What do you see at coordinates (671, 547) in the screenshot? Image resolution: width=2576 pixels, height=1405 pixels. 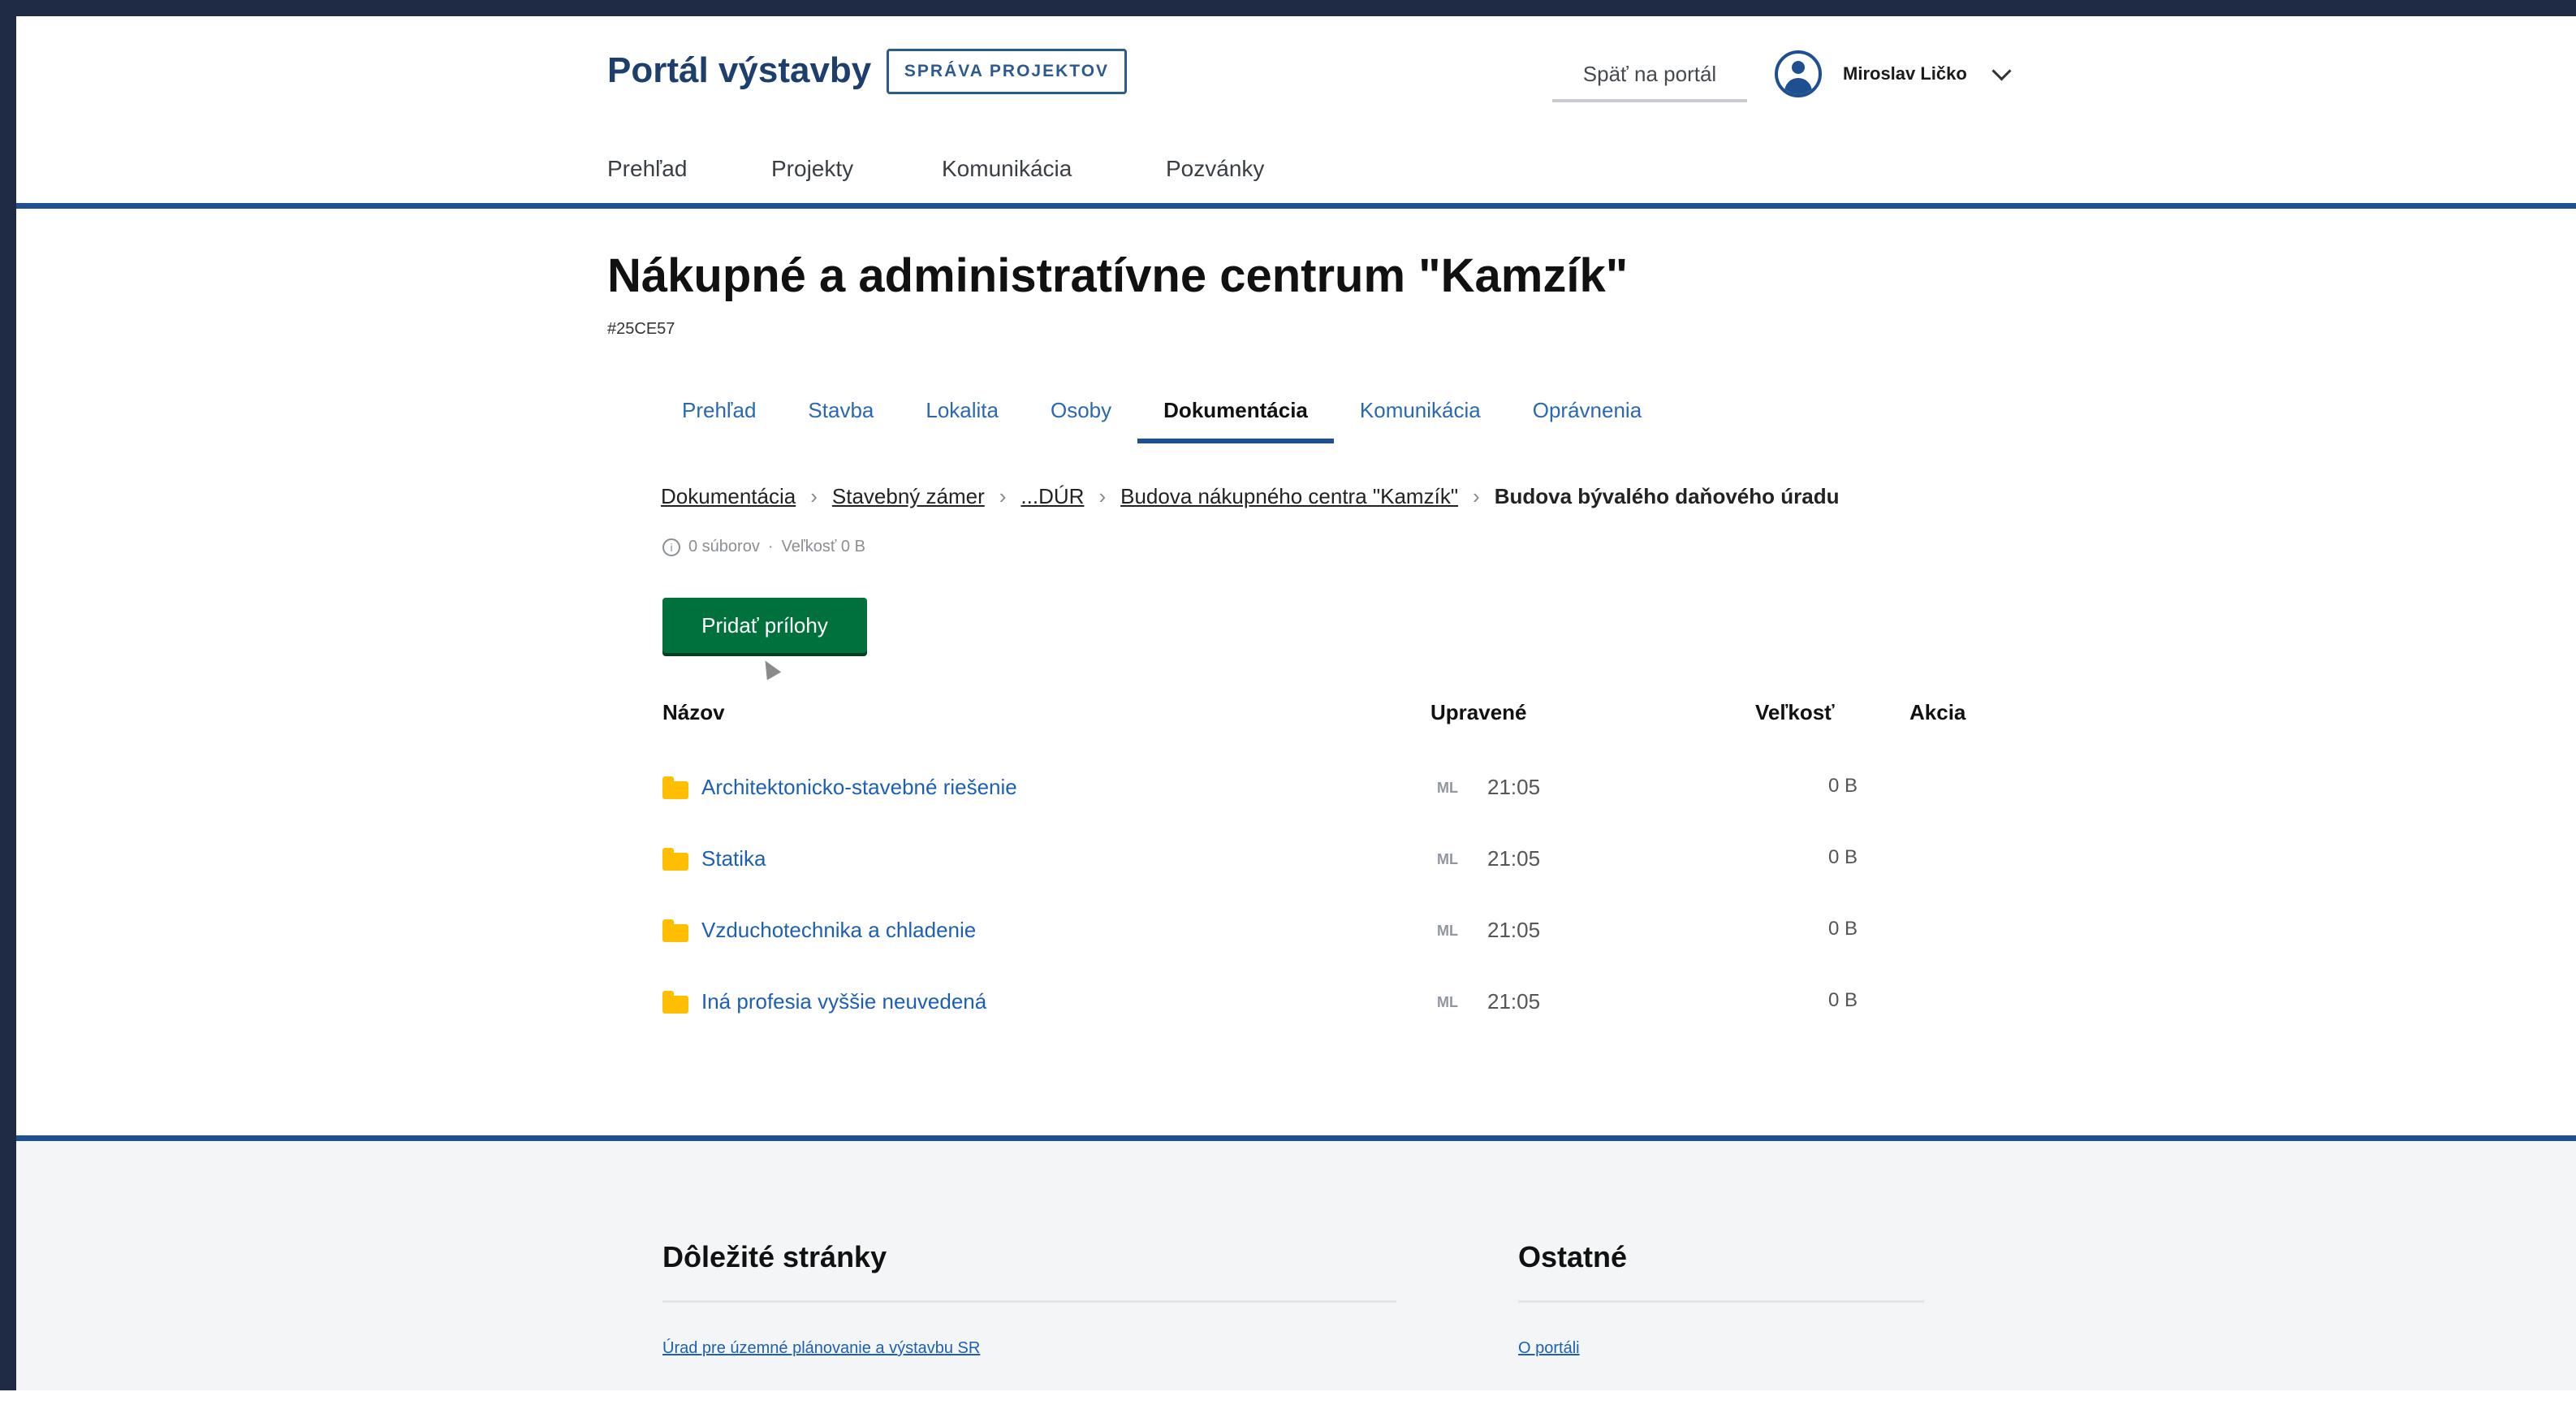 I see `info-icon: i` at bounding box center [671, 547].